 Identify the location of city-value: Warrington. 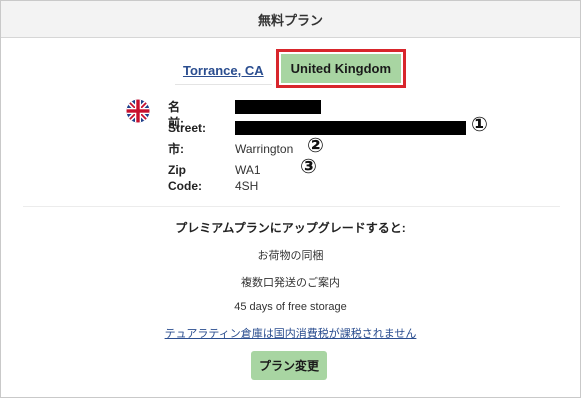
(264, 149).